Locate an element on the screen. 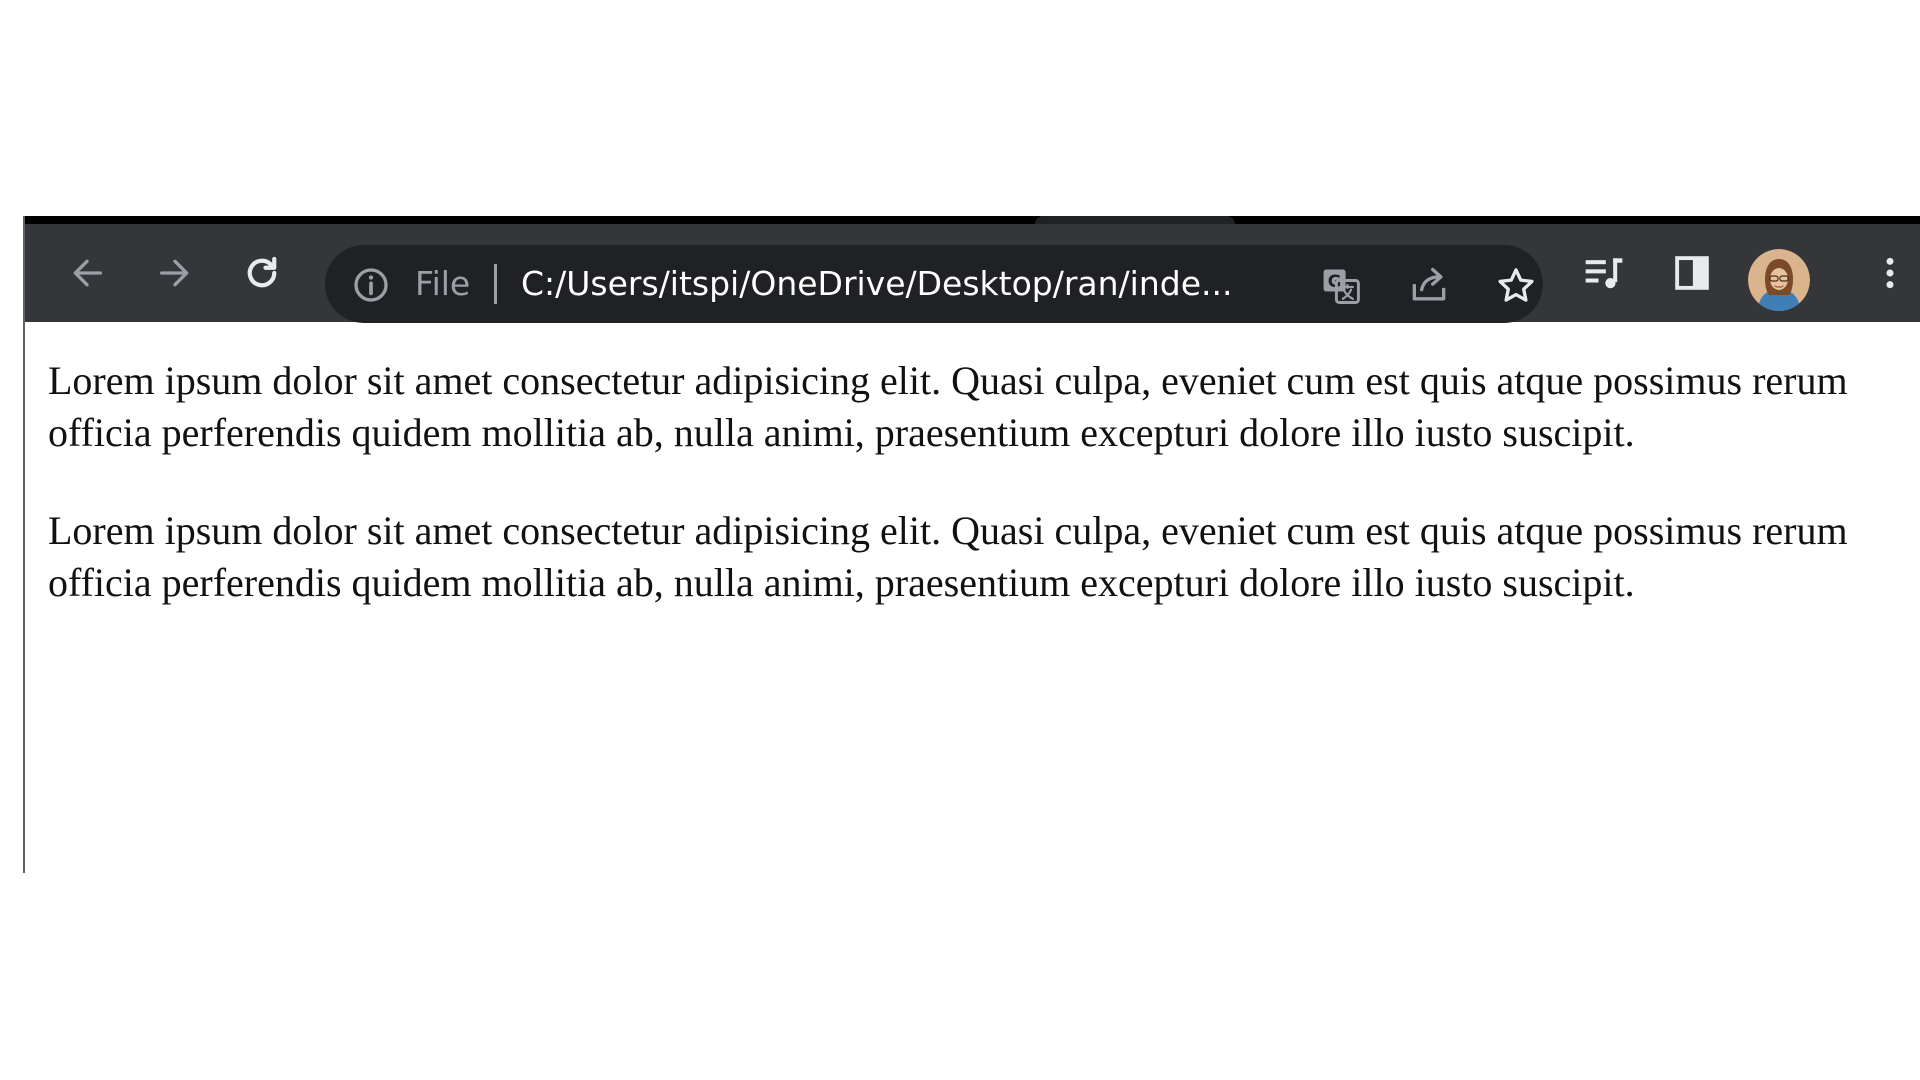 The image size is (1920, 1080). arrow-left-icon is located at coordinates (88, 273).